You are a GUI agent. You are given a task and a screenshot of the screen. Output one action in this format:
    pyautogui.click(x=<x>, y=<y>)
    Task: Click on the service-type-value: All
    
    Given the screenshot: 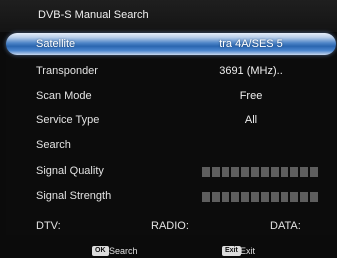 What is the action you would take?
    pyautogui.click(x=251, y=120)
    